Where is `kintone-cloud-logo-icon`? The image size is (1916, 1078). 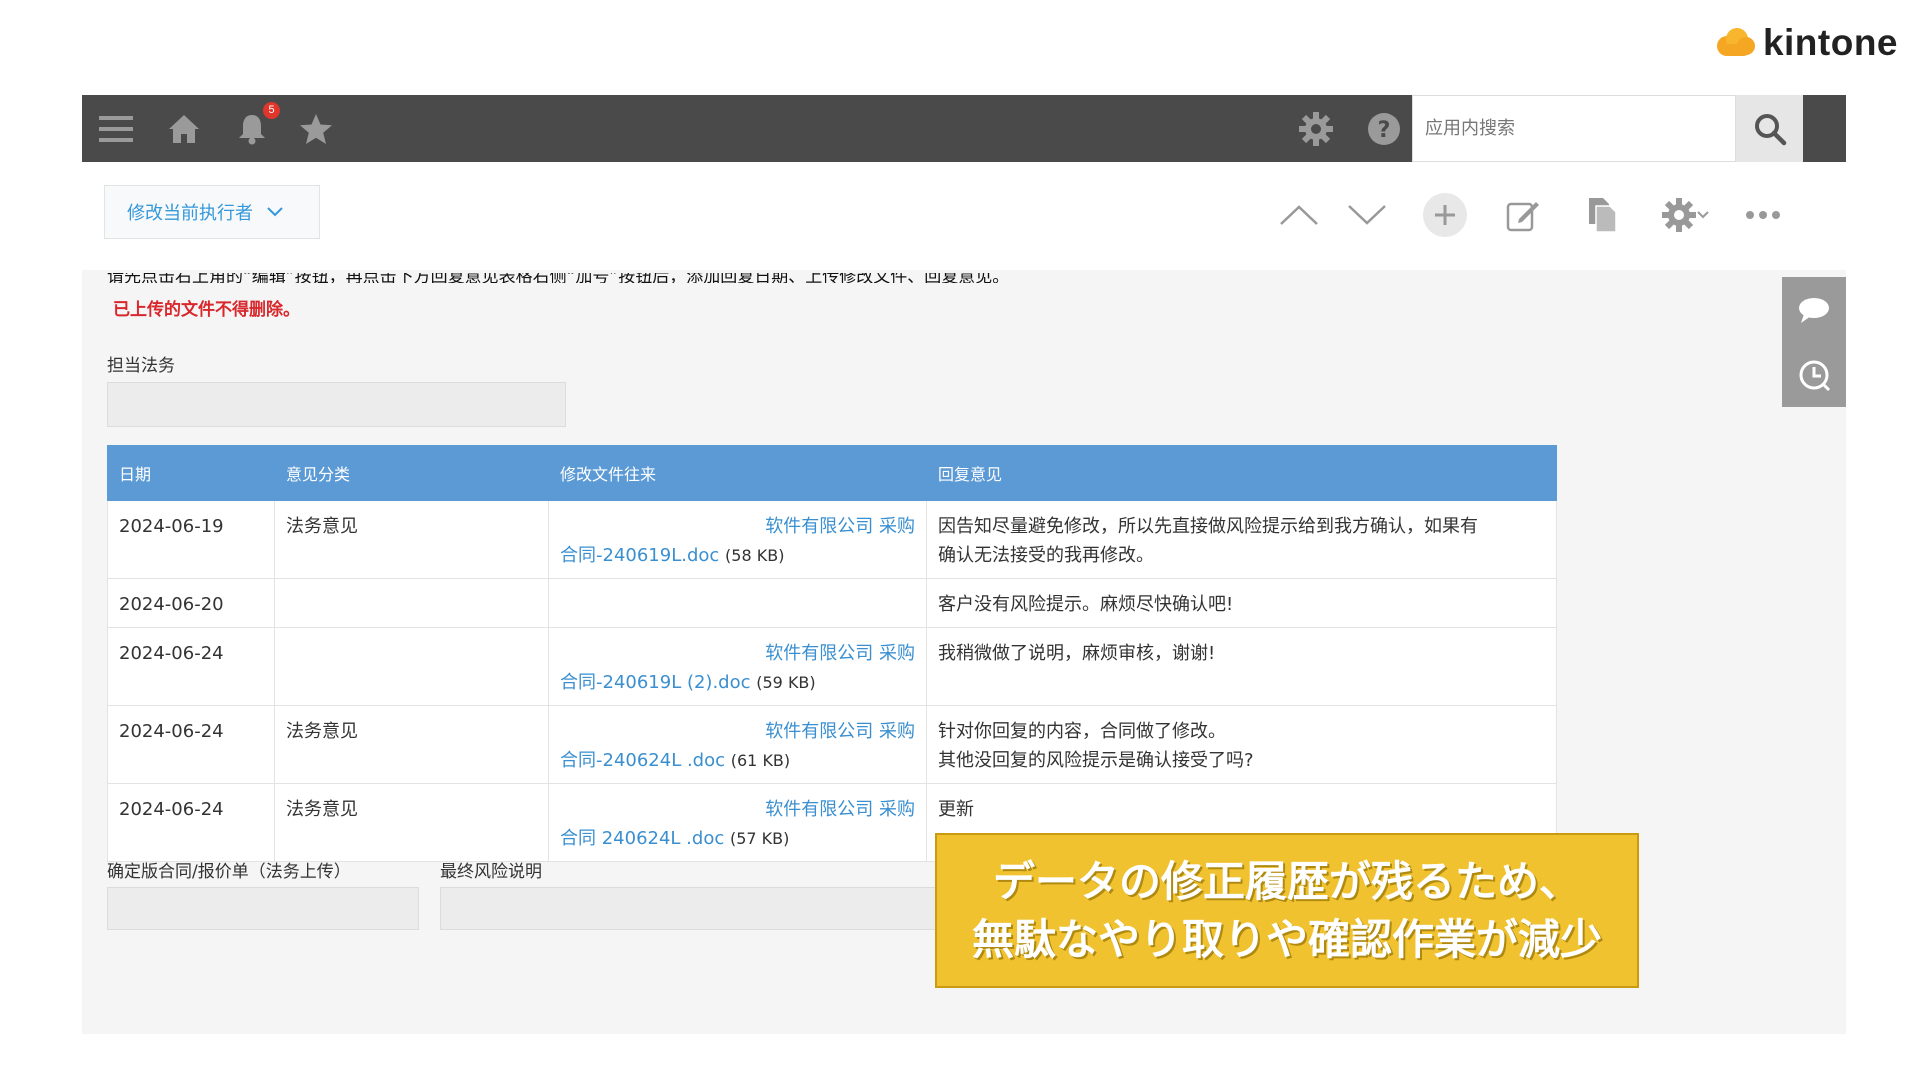 kintone-cloud-logo-icon is located at coordinates (1735, 42).